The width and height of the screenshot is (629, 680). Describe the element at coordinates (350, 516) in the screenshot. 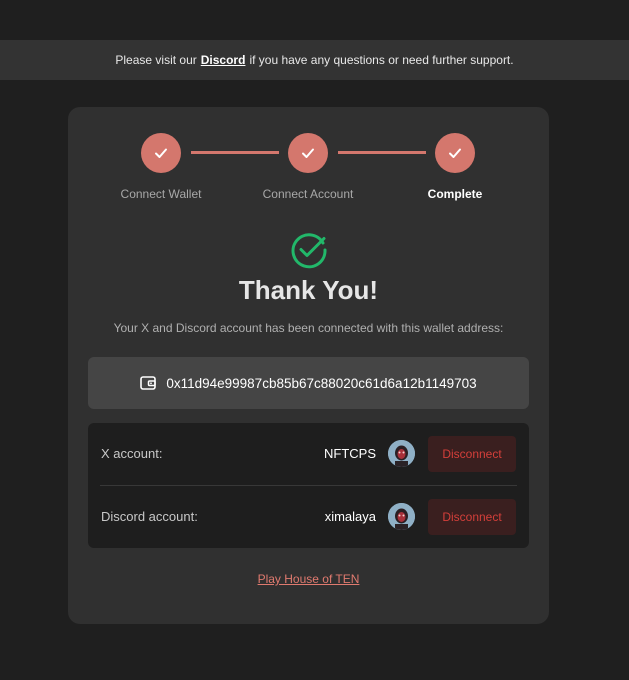

I see `discord-account-name: ximalaya` at that location.